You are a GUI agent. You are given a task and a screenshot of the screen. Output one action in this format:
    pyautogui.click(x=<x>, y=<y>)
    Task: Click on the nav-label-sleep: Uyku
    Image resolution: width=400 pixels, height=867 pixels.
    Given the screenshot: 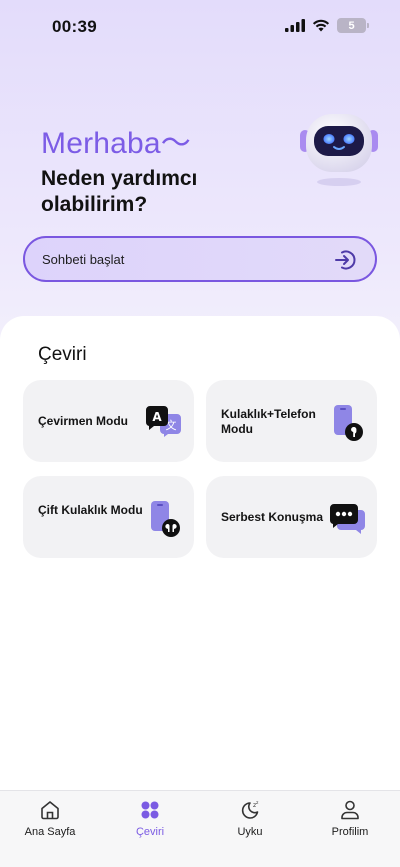 What is the action you would take?
    pyautogui.click(x=250, y=832)
    